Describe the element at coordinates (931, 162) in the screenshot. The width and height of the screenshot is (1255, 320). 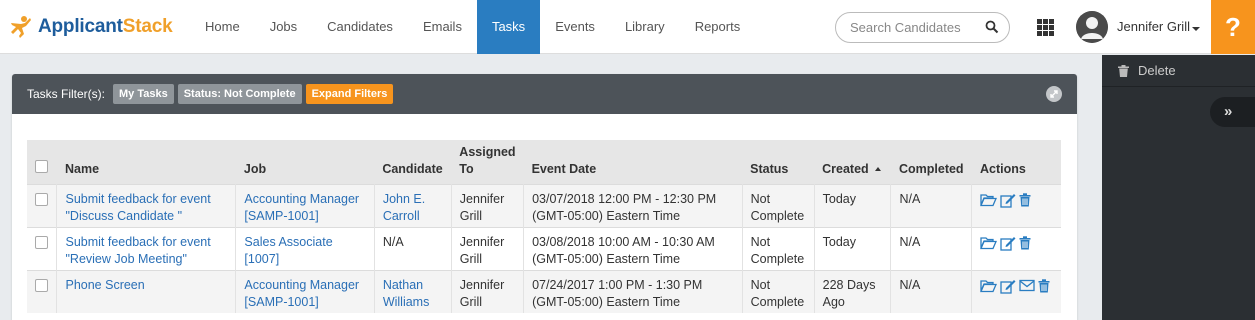
I see `col-header-completed: Completed` at that location.